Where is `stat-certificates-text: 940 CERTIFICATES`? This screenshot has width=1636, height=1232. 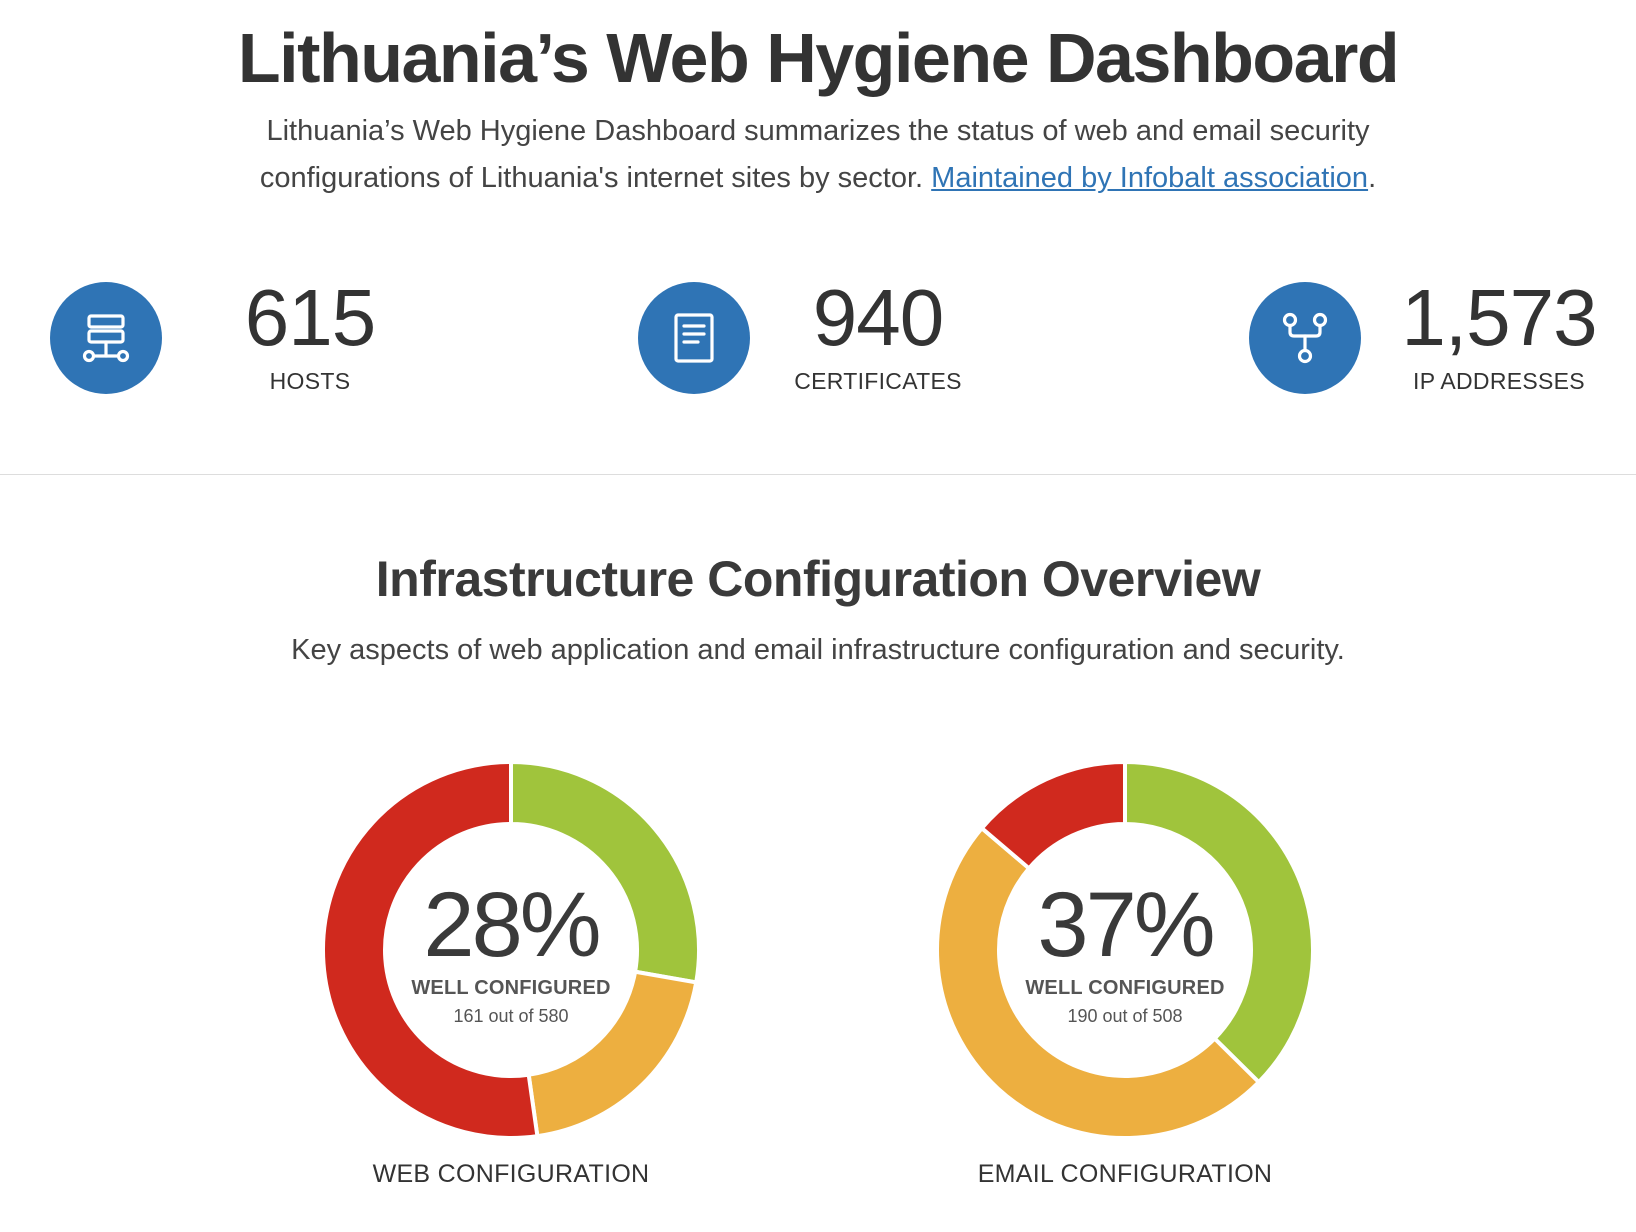 stat-certificates-text: 940 CERTIFICATES is located at coordinates (878, 333).